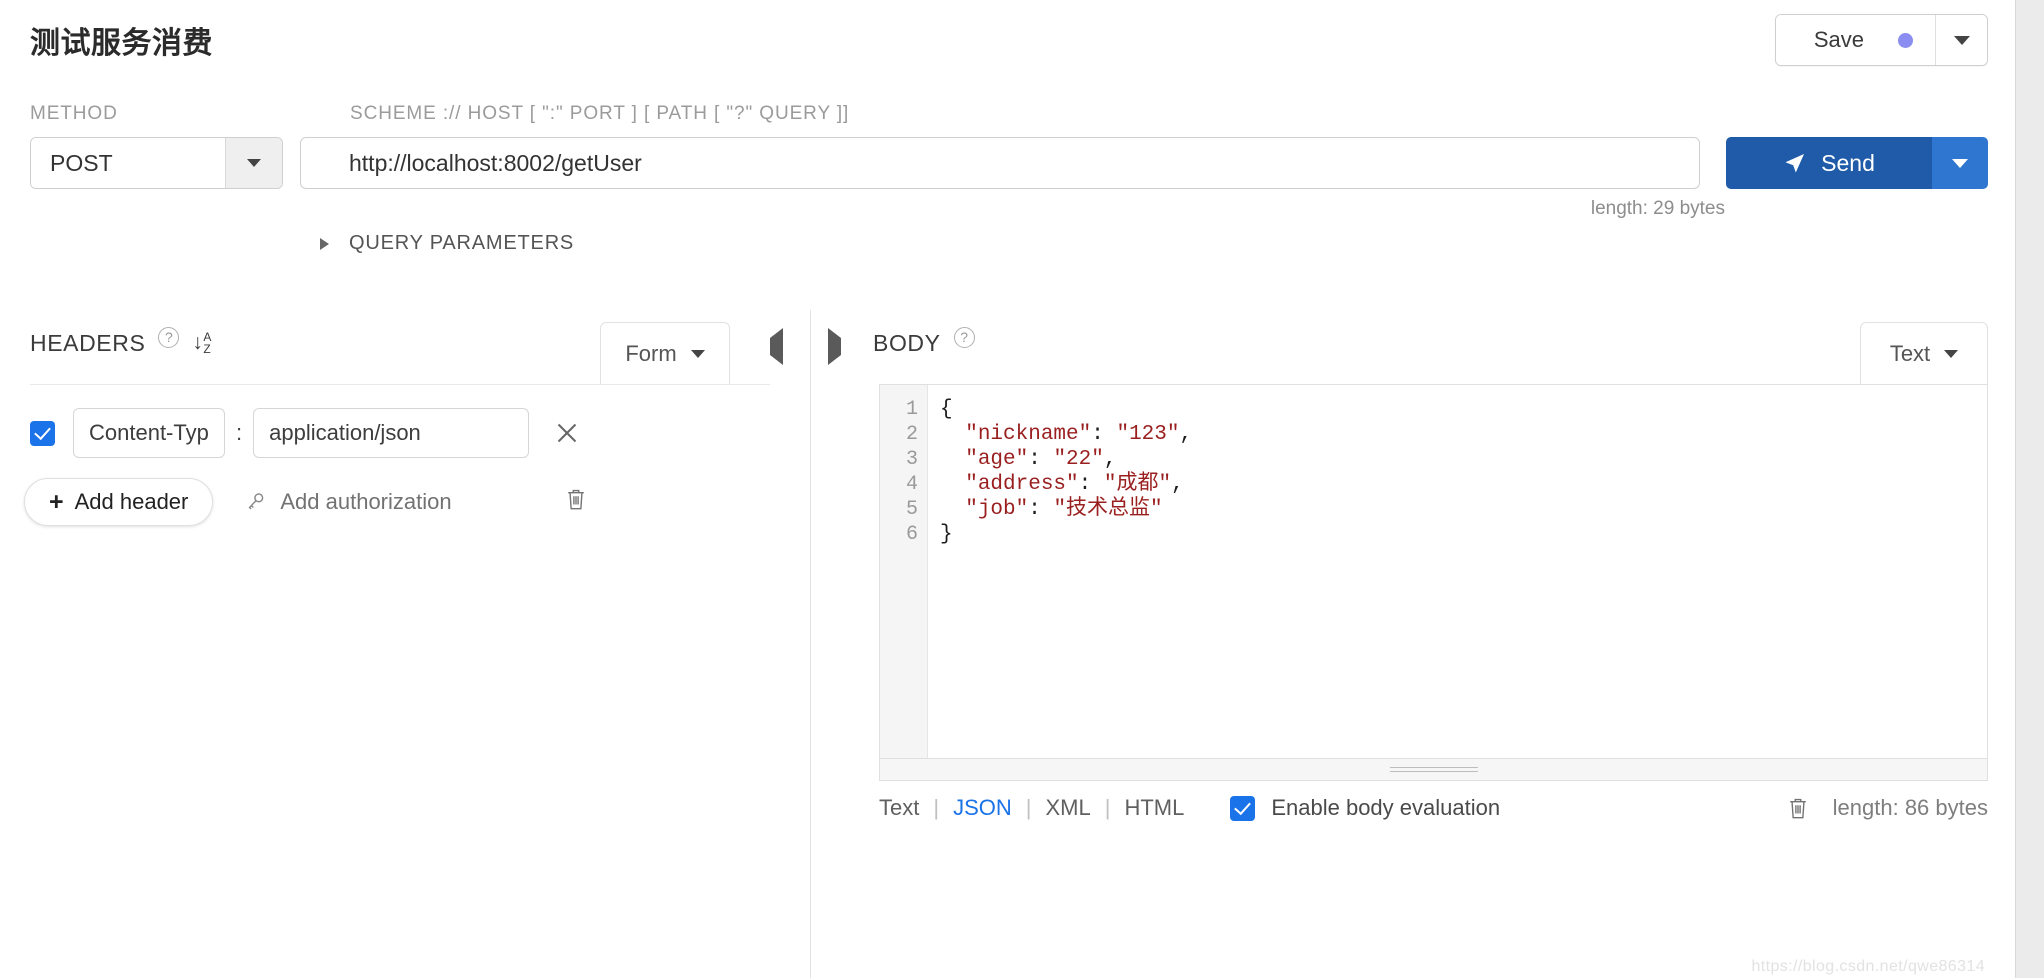 This screenshot has height=978, width=2044. What do you see at coordinates (324, 243) in the screenshot?
I see `triangle-right-icon` at bounding box center [324, 243].